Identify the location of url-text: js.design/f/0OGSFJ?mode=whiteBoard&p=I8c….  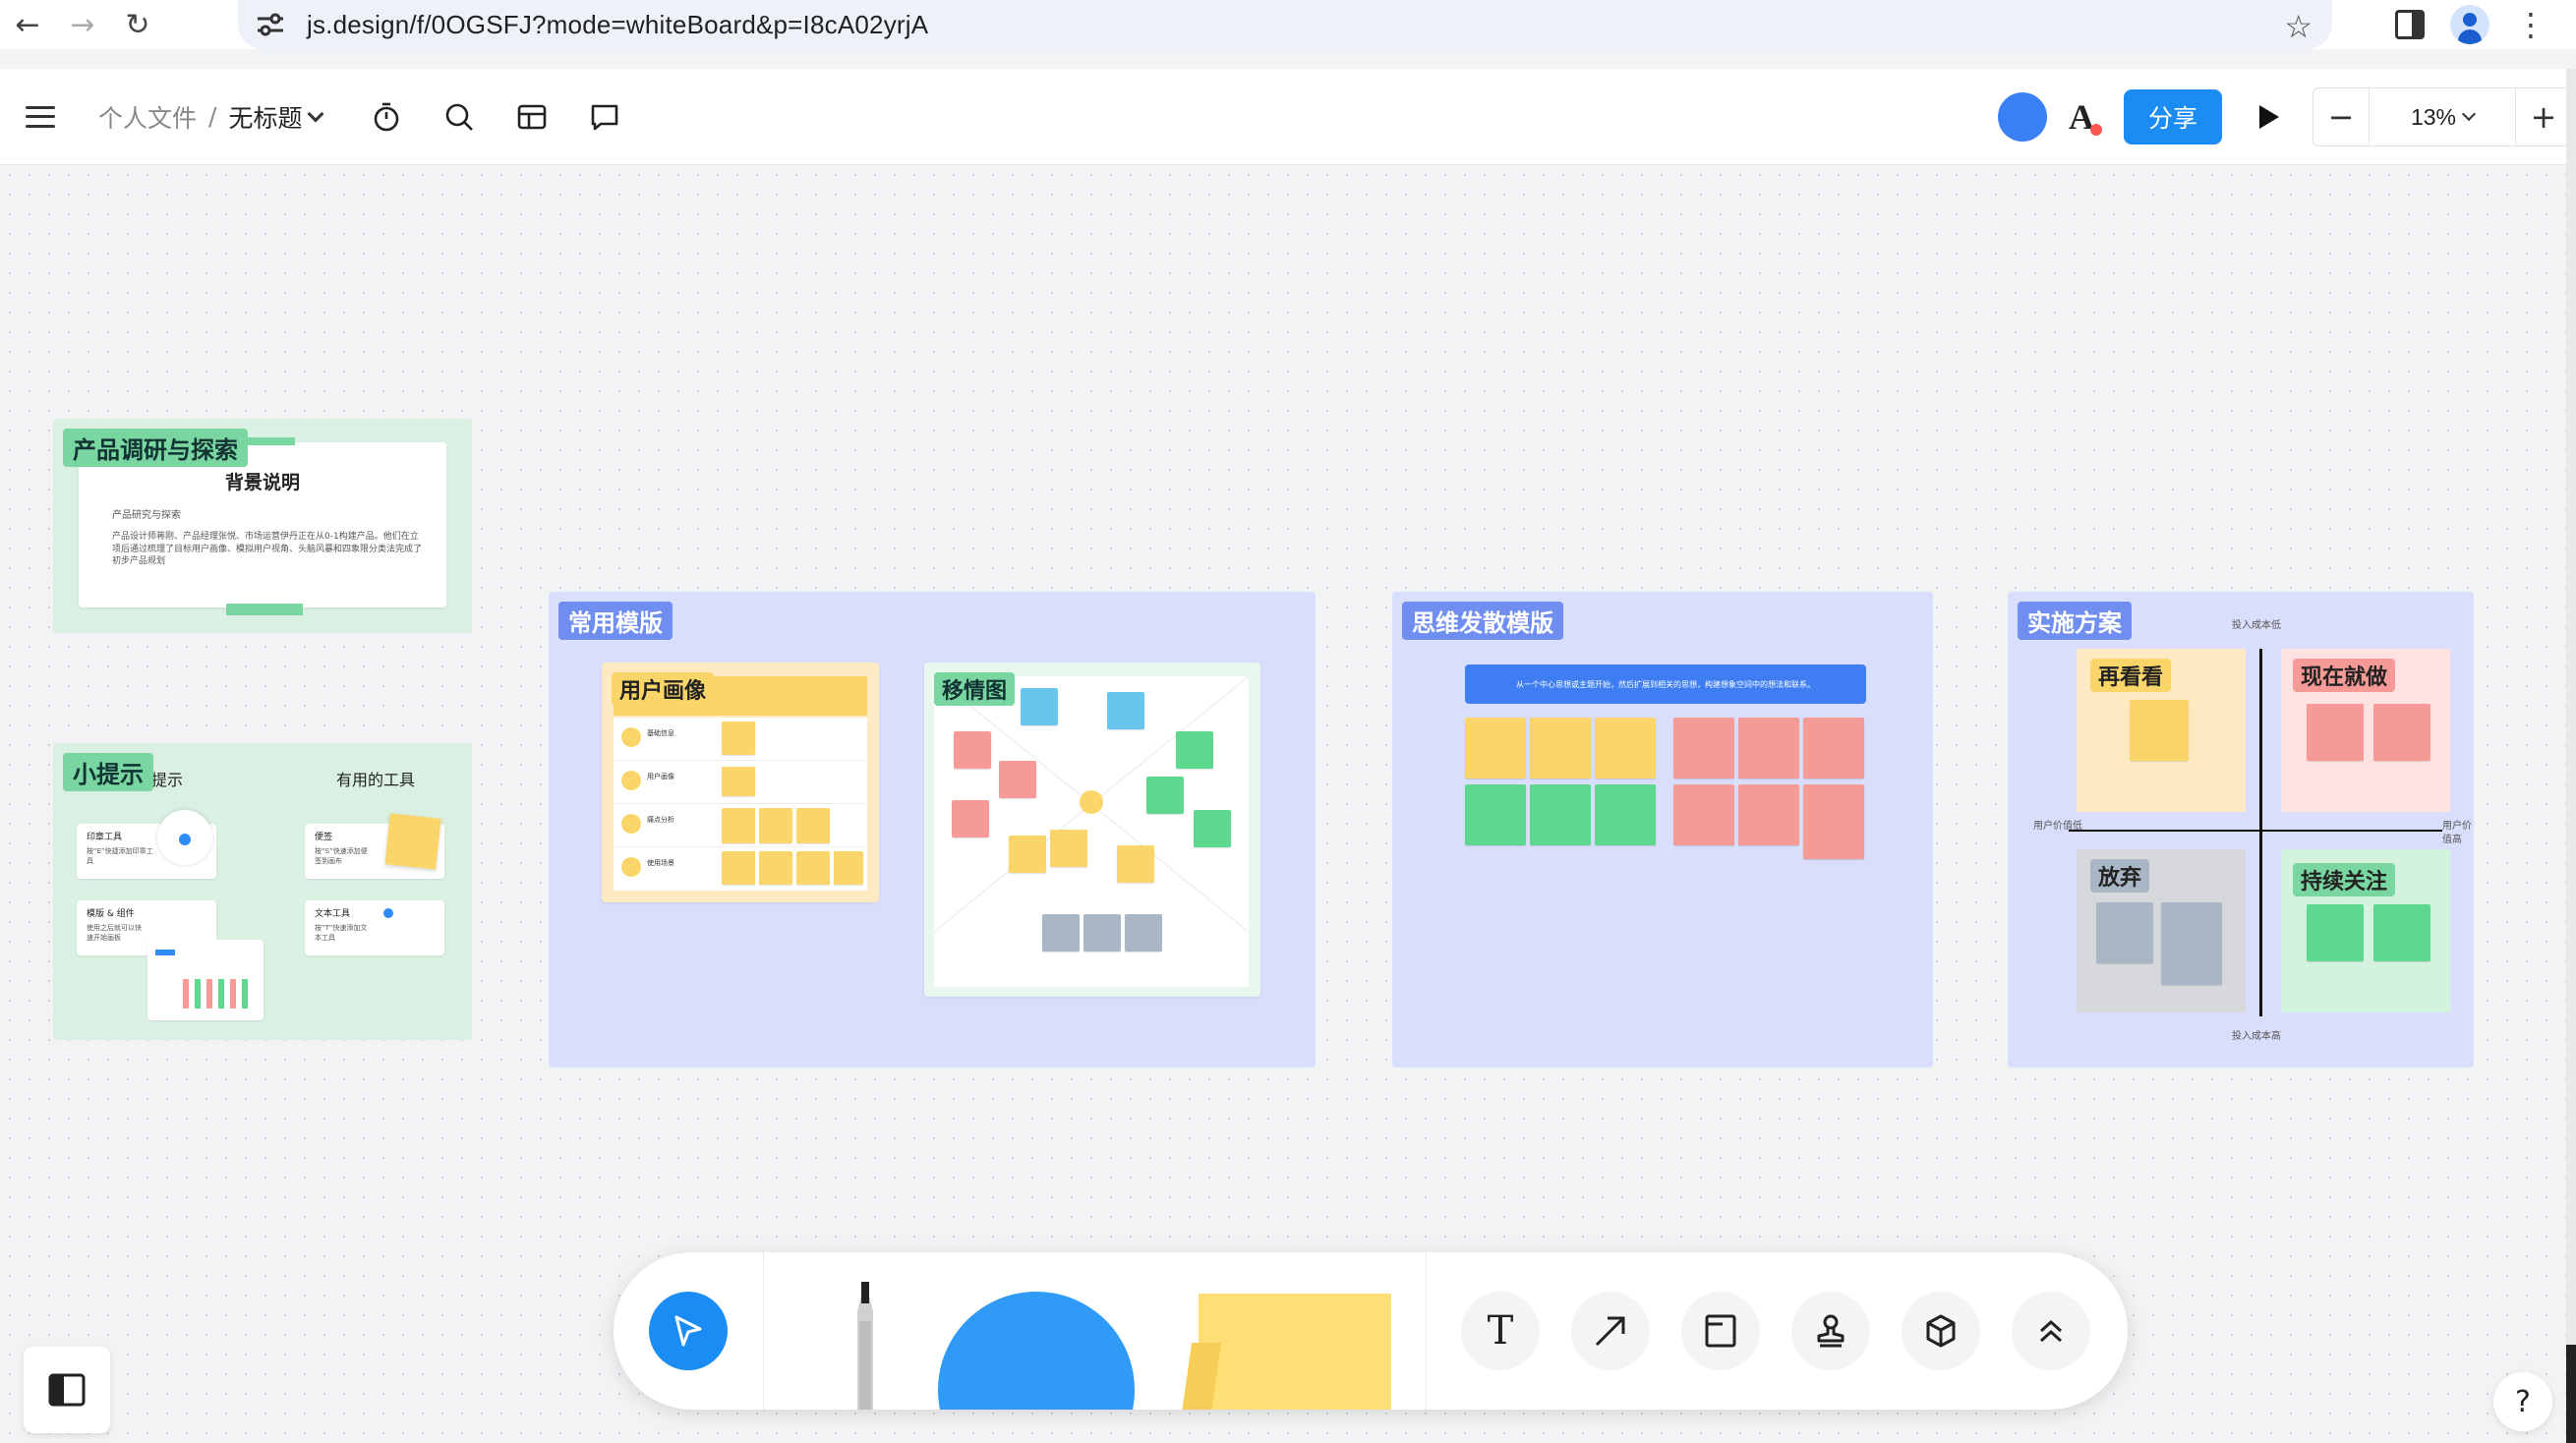
(617, 25).